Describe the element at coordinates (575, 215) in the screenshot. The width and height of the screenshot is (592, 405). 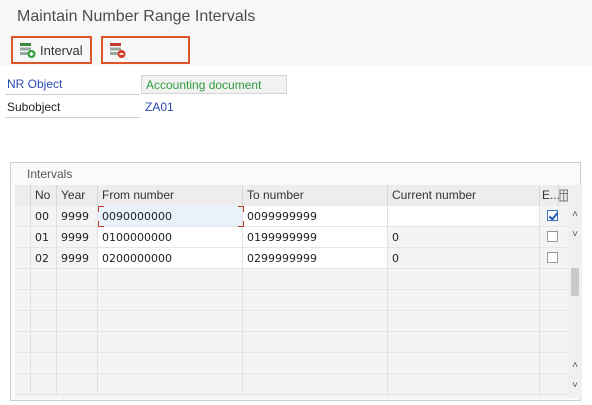
I see `scroll-up-icon: ˄` at that location.